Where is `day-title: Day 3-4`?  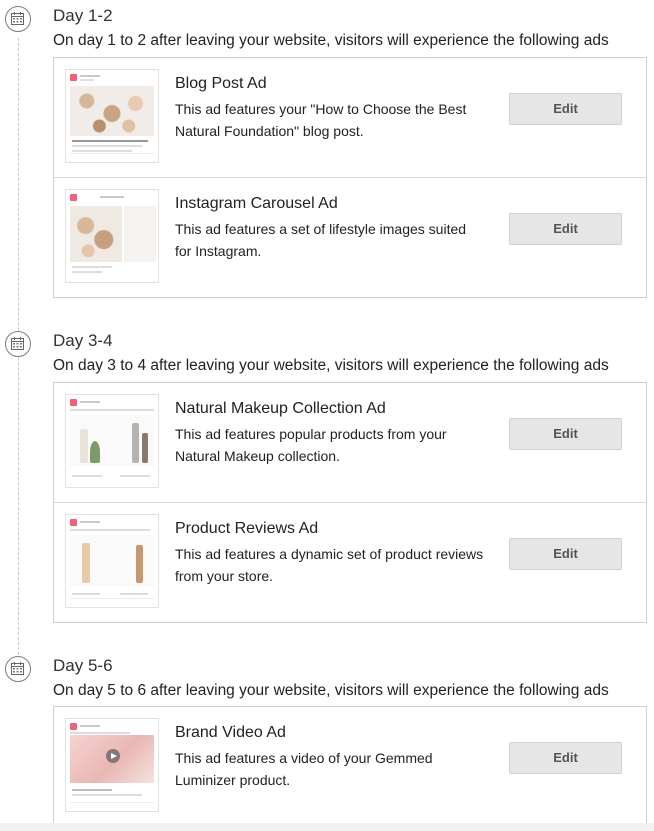
day-title: Day 3-4 is located at coordinates (83, 340).